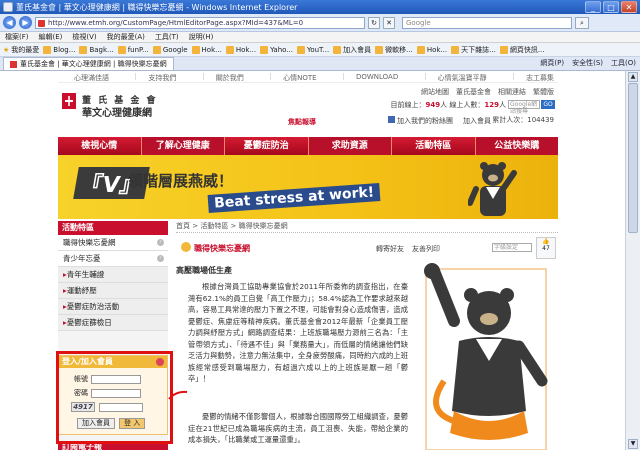 This screenshot has height=450, width=640. I want to click on tab-label: 董氏基金會 | 華文心理健康網 | 職得快樂忘憂網, so click(93, 64).